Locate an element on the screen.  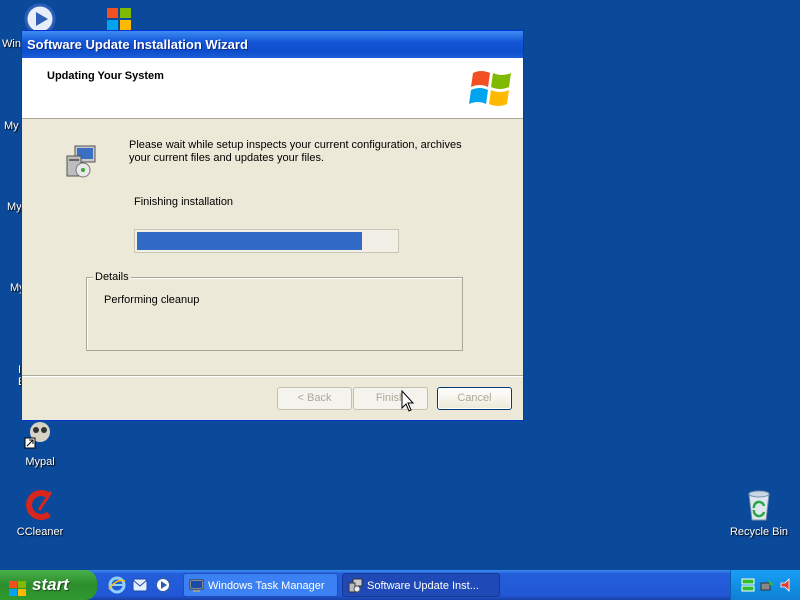
desktop-icon-ccleaner: CCleaner is located at coordinates (40, 513).